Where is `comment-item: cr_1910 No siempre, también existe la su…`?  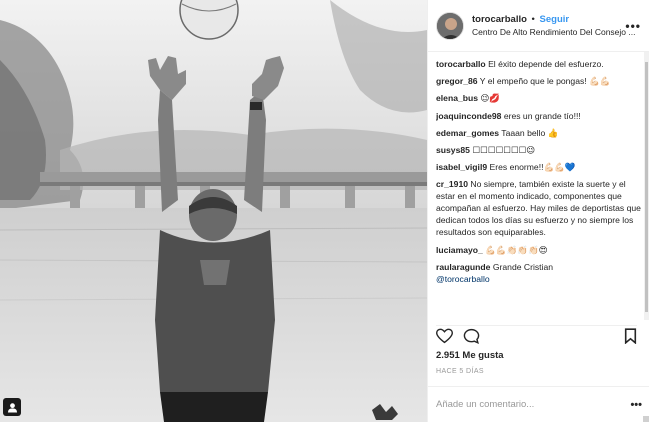
comment-item: cr_1910 No siempre, también existe la su… is located at coordinates (539, 208).